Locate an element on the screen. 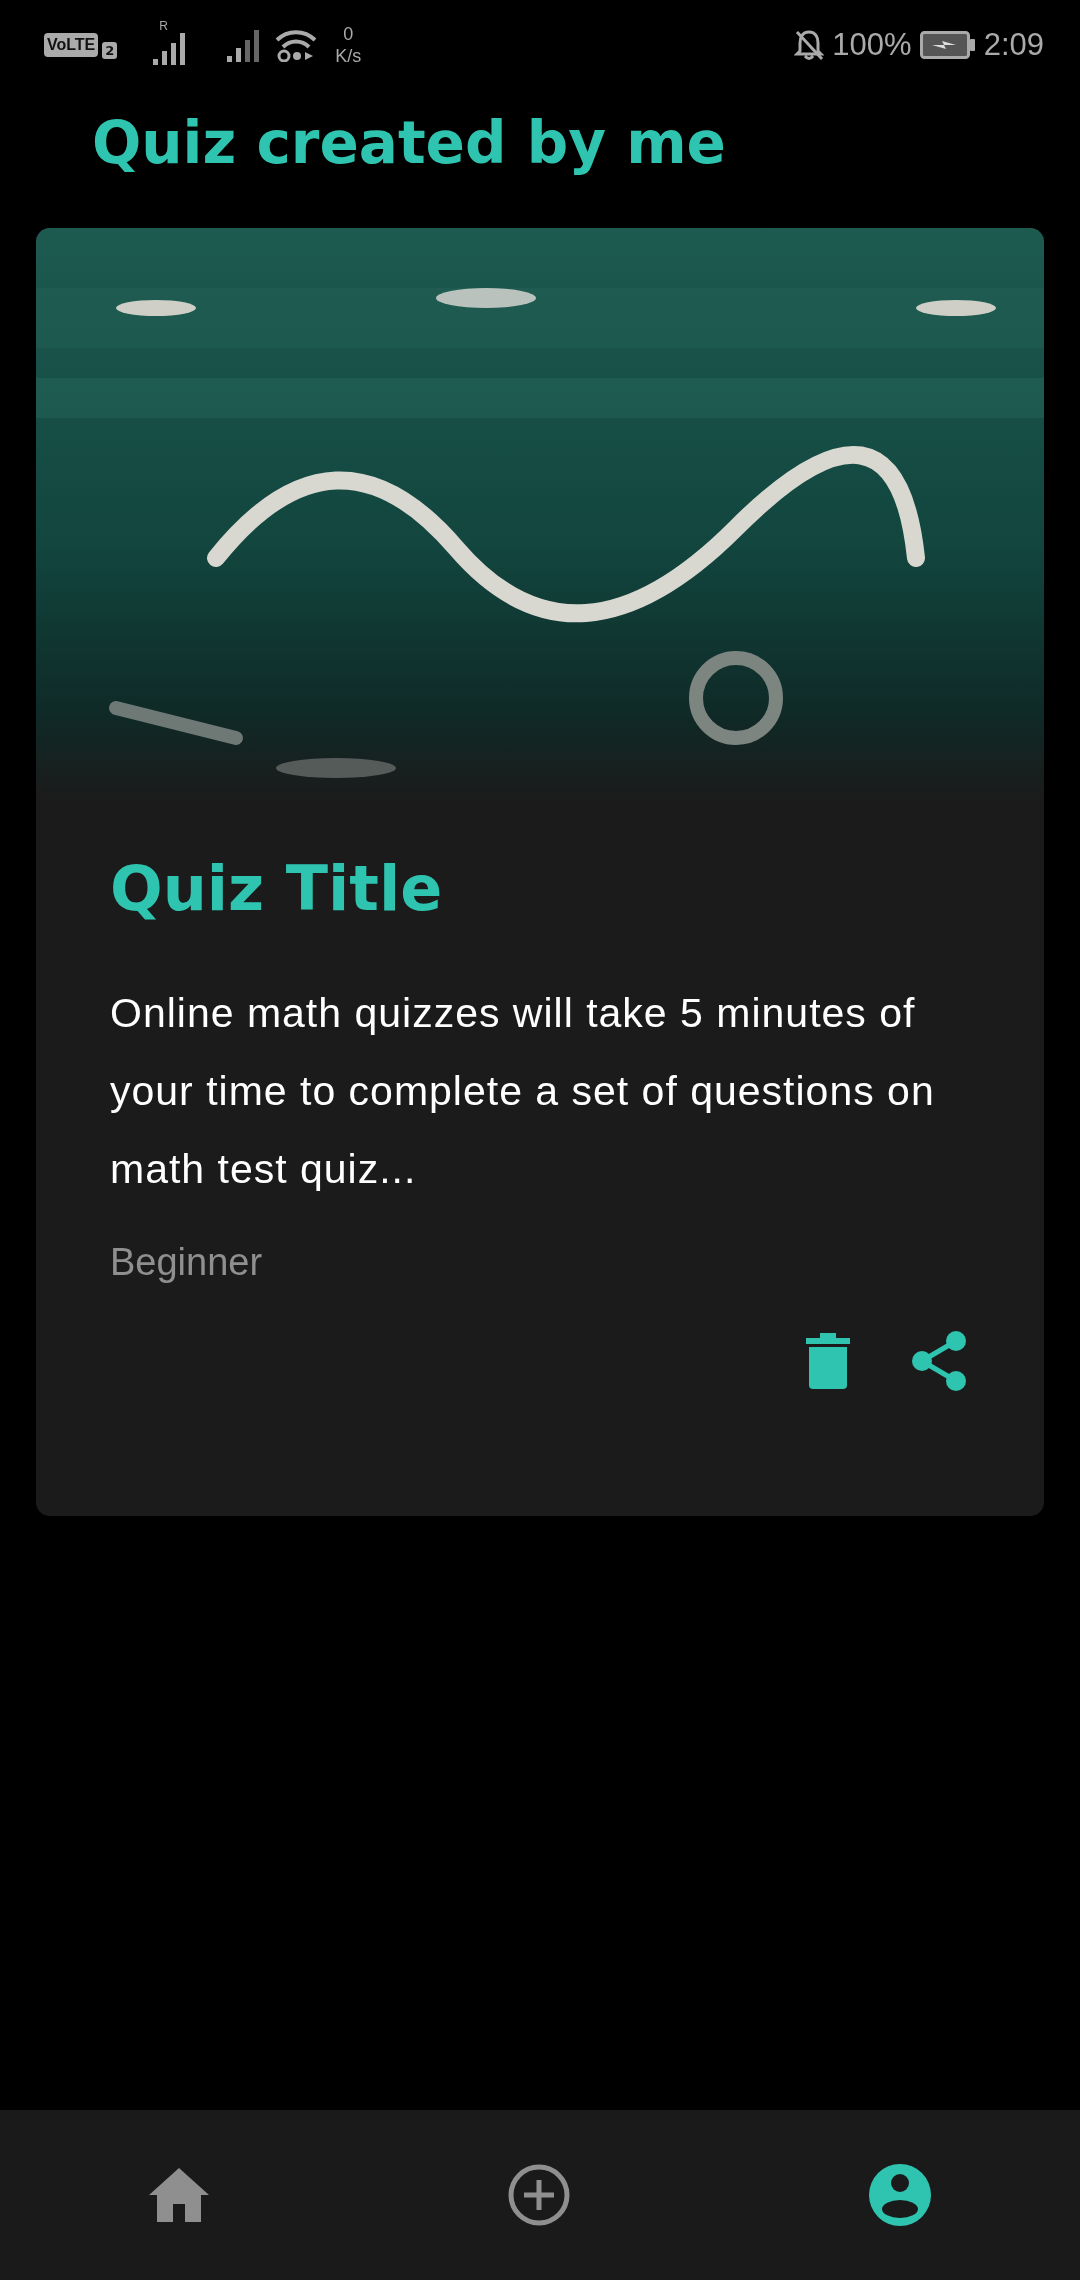 This screenshot has height=2280, width=1080. profile-icon is located at coordinates (899, 2195).